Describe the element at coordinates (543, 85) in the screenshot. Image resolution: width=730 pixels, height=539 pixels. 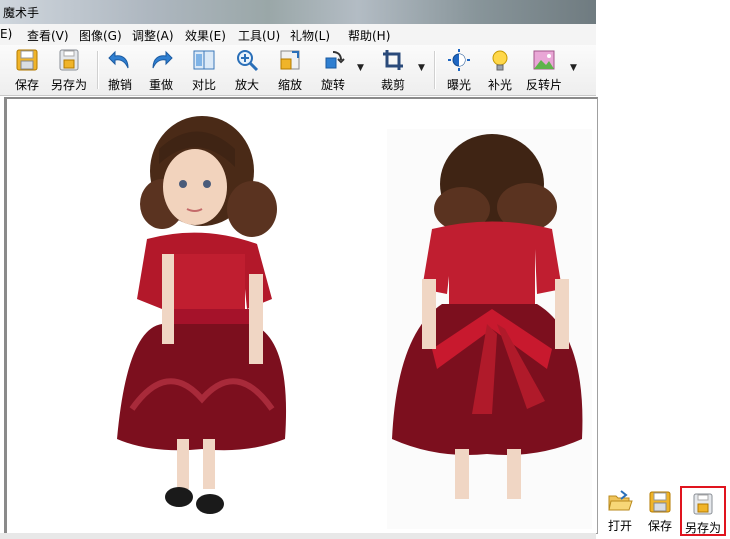
I see `invert-label: 反转片` at that location.